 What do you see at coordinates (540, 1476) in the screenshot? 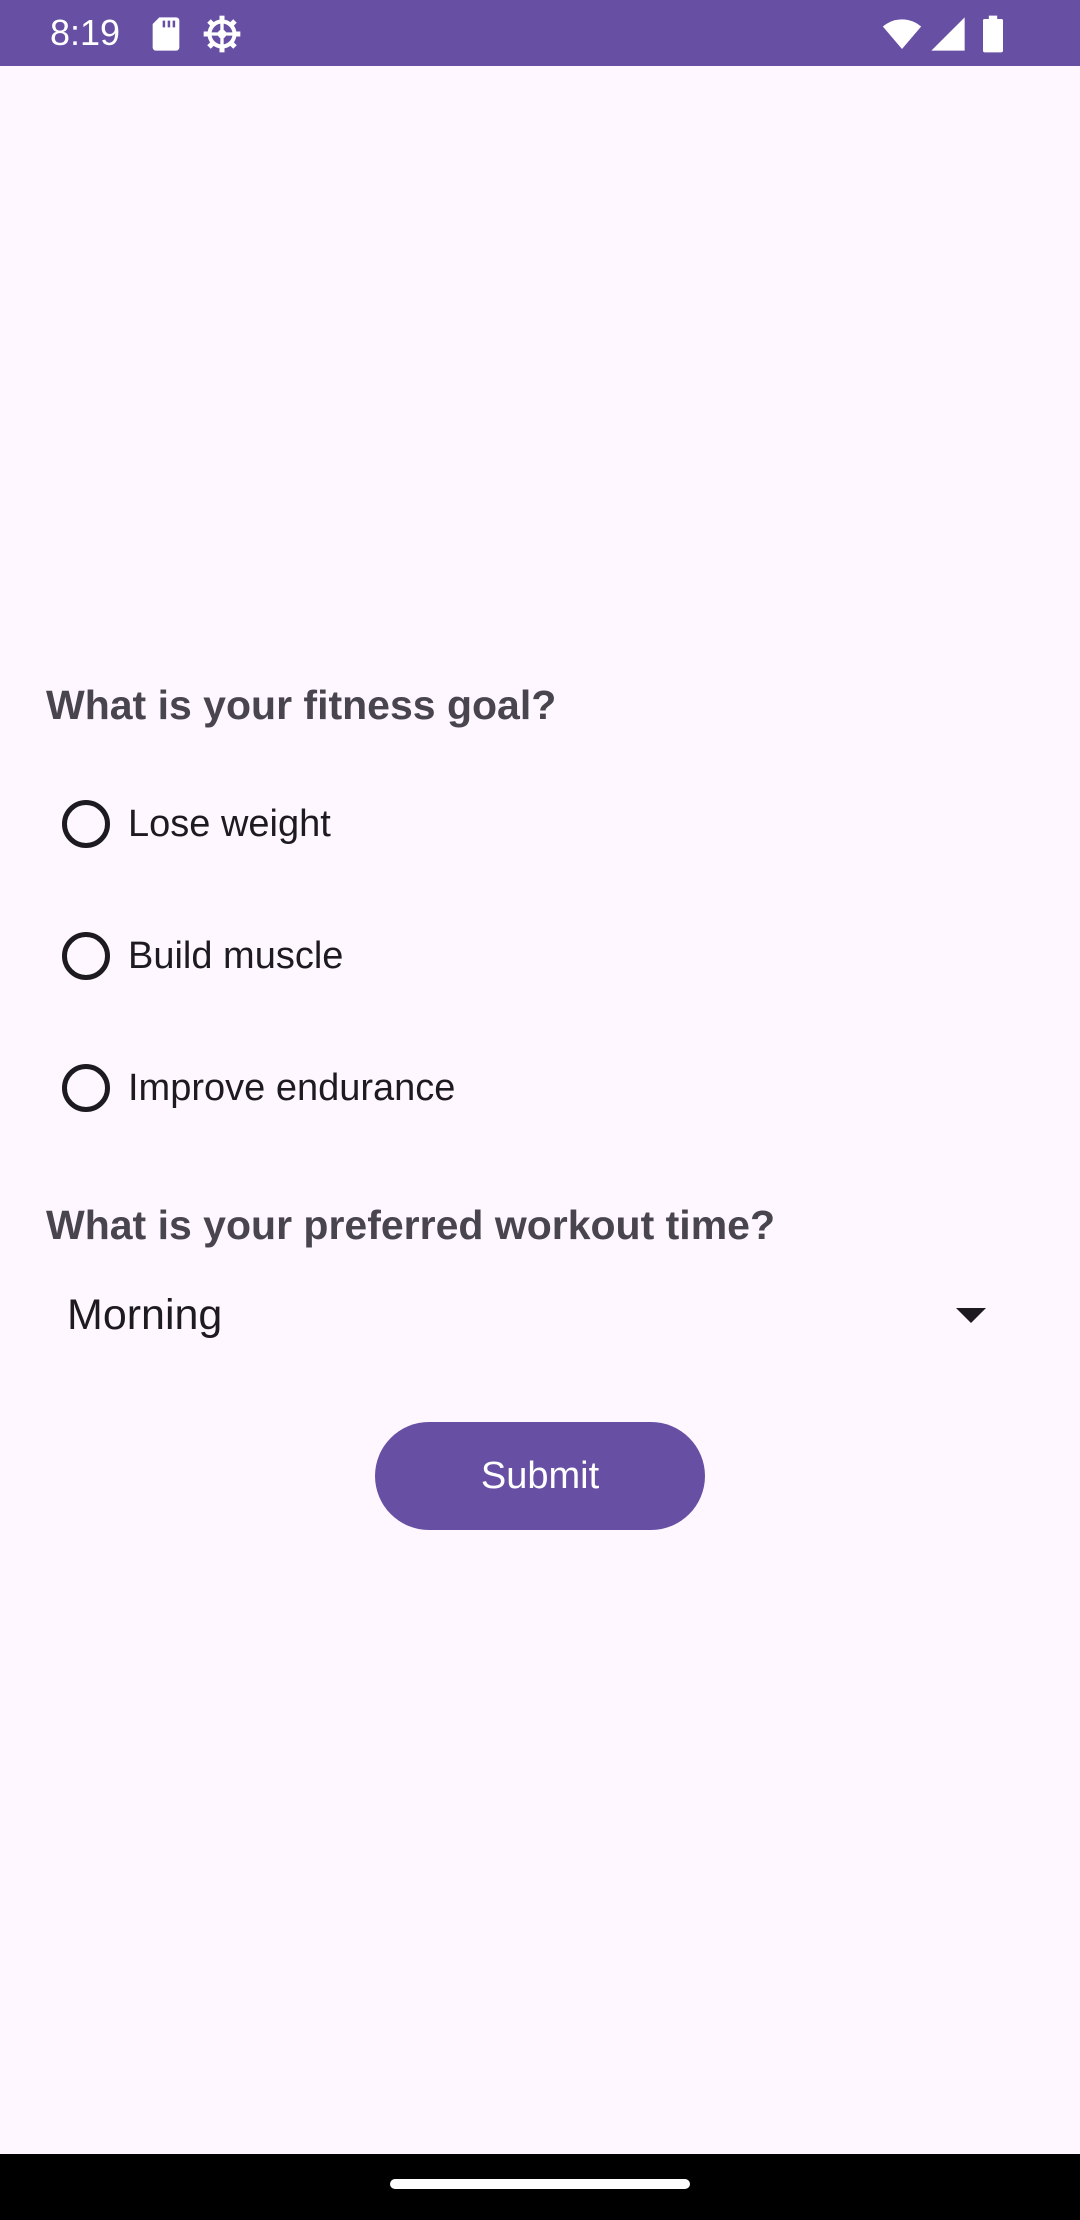
I see `submit-button: Submit` at bounding box center [540, 1476].